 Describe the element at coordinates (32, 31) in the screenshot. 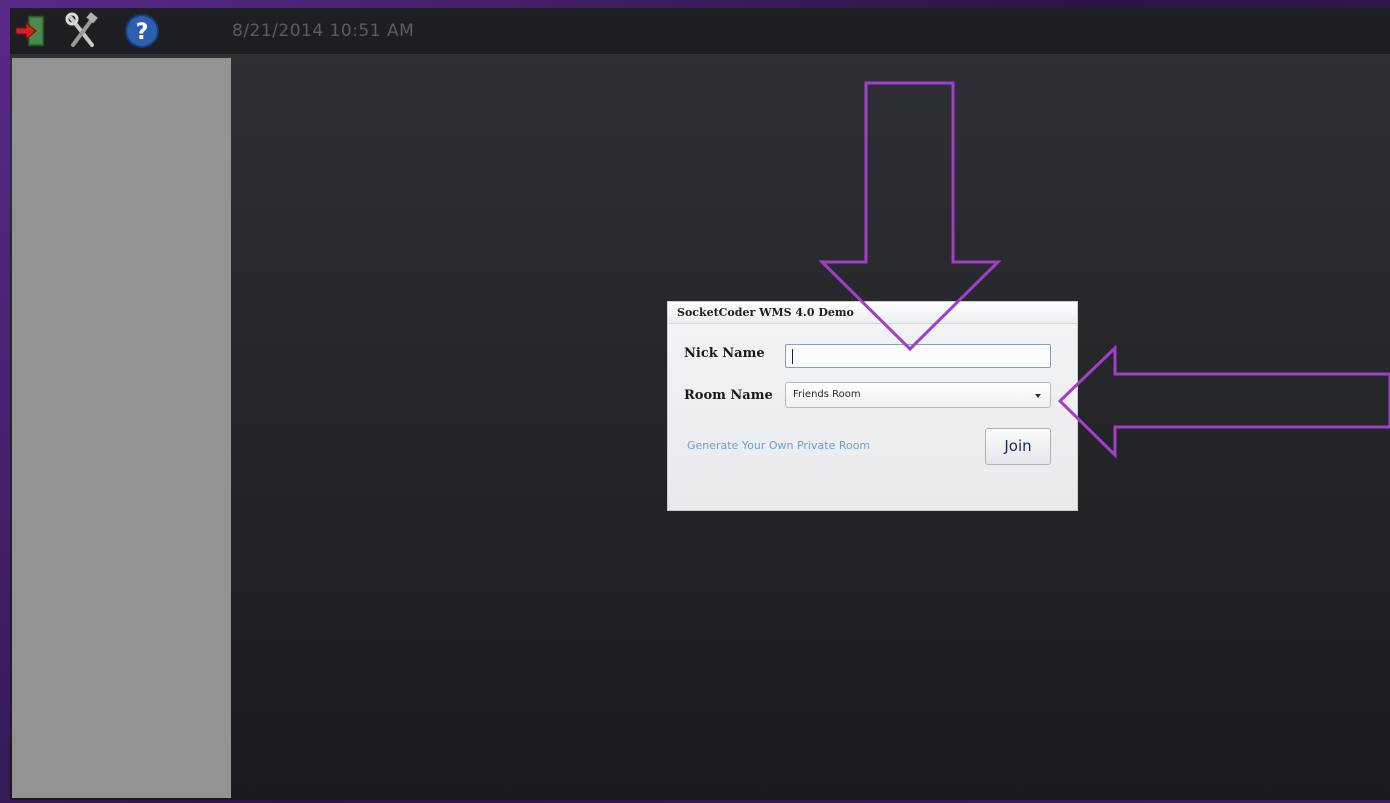

I see `exit-icon` at that location.